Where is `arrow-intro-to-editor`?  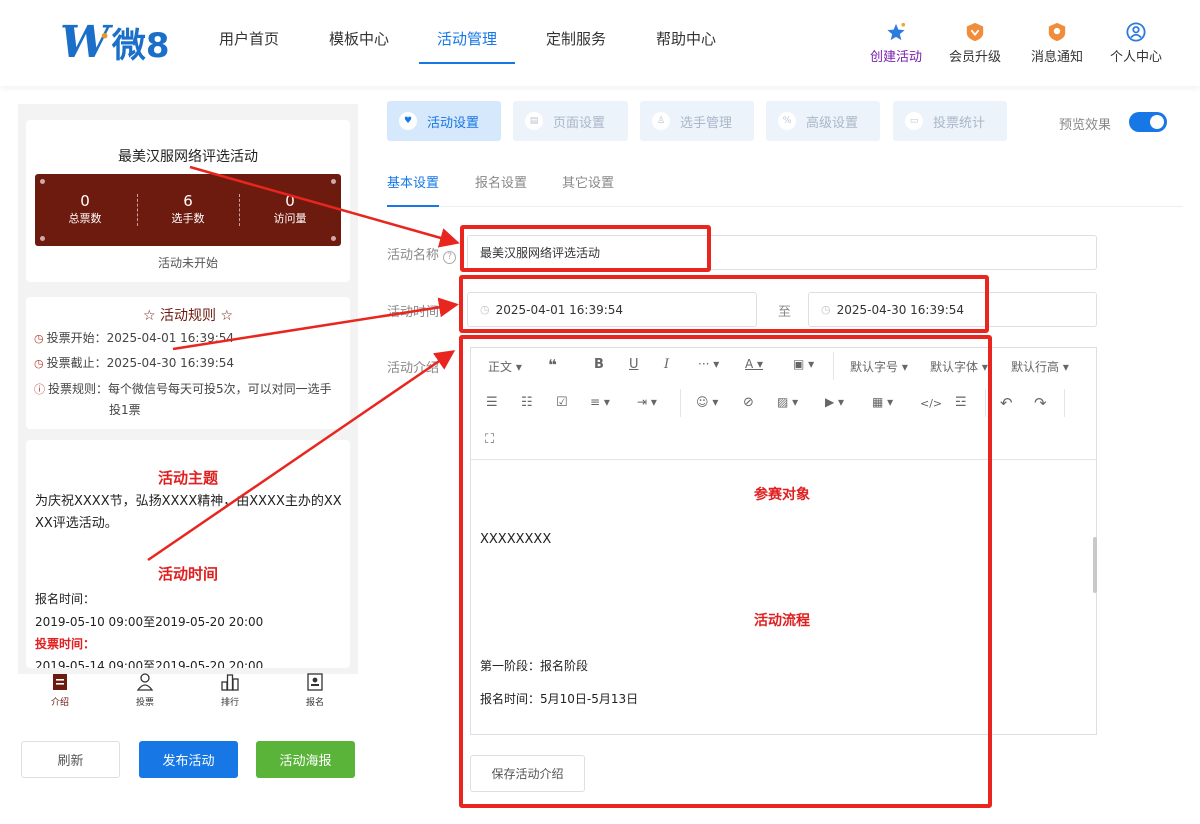 arrow-intro-to-editor is located at coordinates (301, 456).